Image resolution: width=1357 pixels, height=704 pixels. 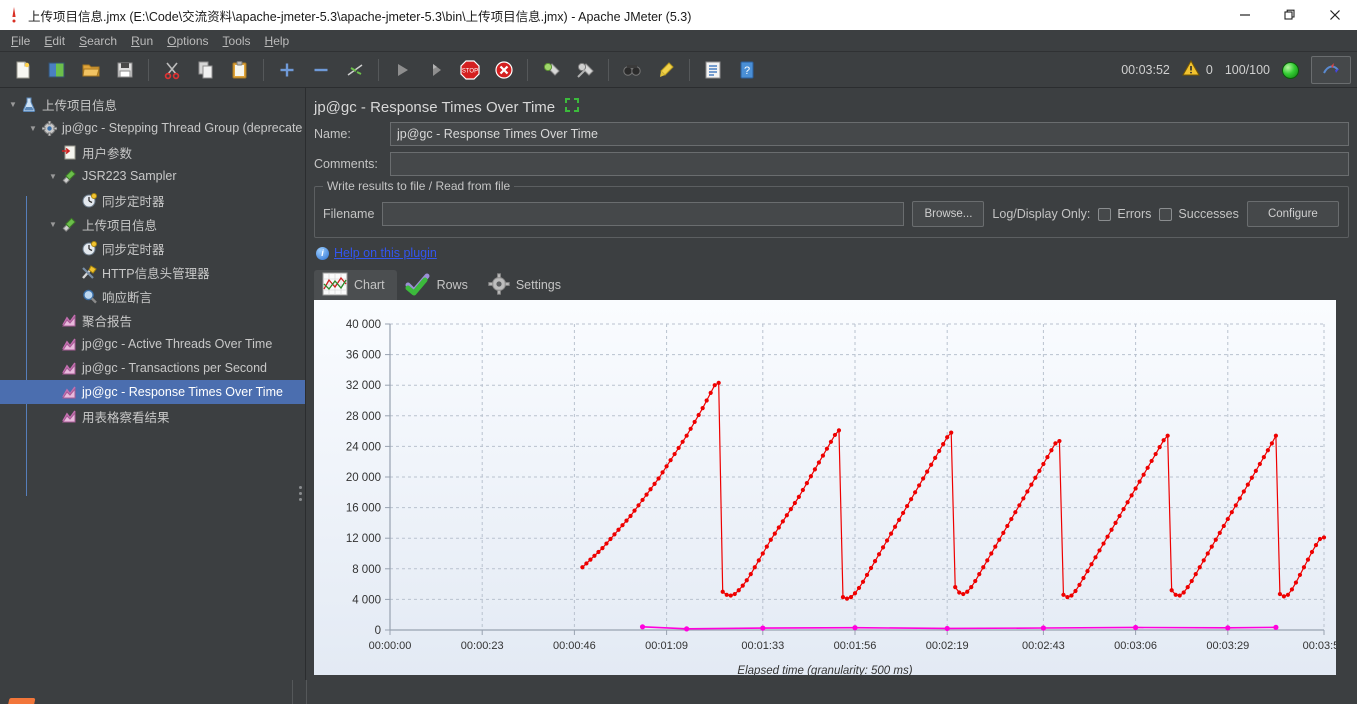 What do you see at coordinates (206, 70) in the screenshot?
I see `copy-icon` at bounding box center [206, 70].